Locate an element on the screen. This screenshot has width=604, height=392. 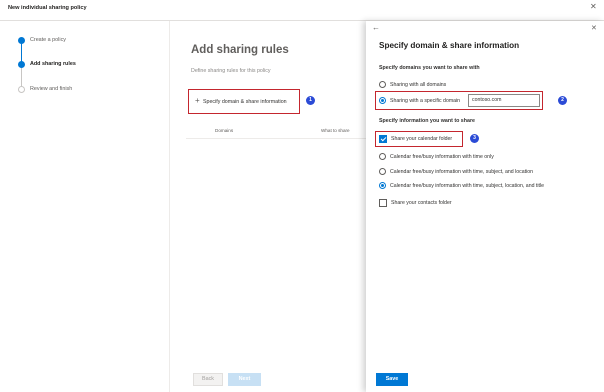
callout-badge: 3 is located at coordinates (474, 138).